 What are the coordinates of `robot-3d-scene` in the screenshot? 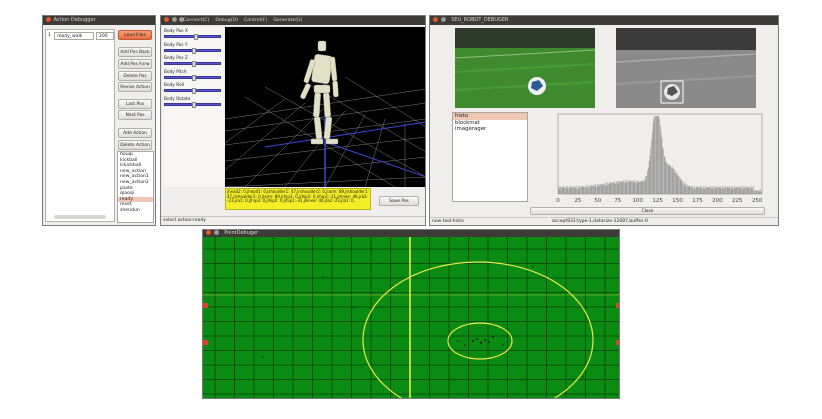 It's located at (325, 113).